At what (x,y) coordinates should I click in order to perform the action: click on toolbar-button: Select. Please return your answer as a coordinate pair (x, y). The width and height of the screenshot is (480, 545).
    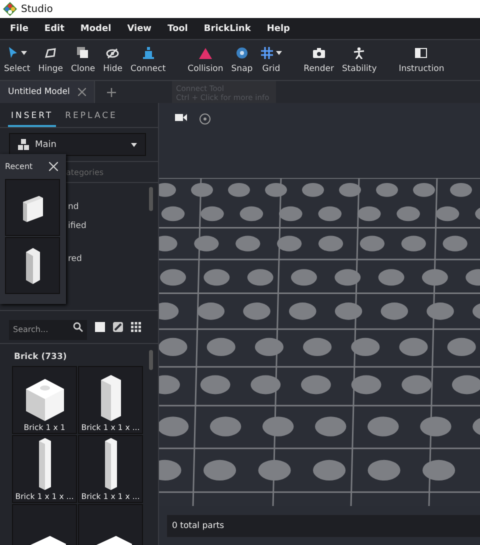
    Looking at the image, I should click on (17, 60).